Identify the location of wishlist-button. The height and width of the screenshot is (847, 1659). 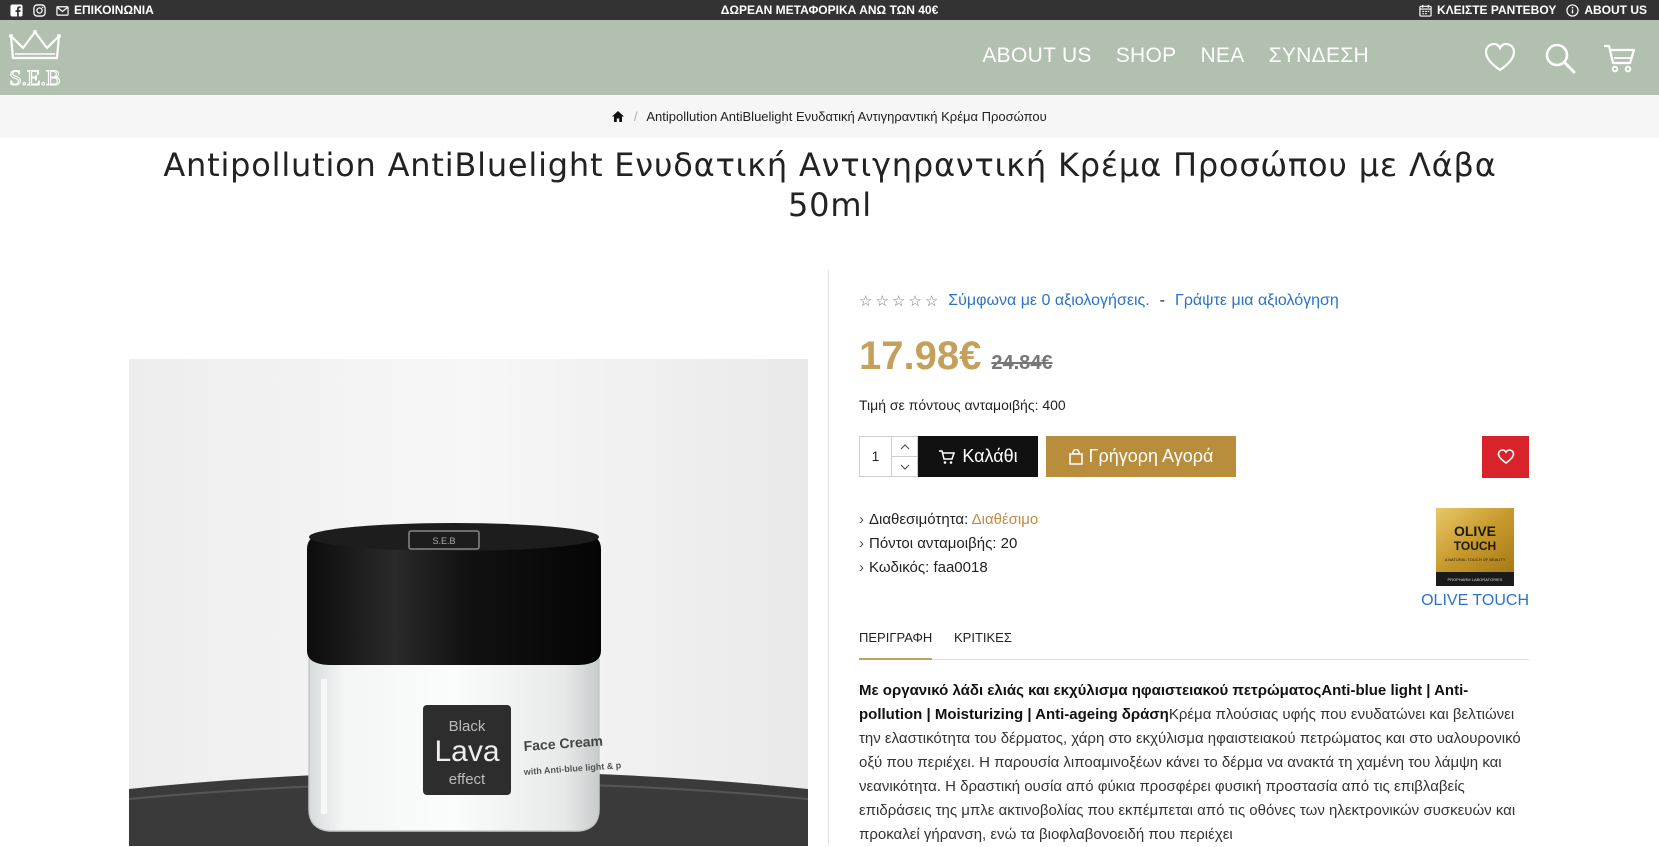
(1505, 457).